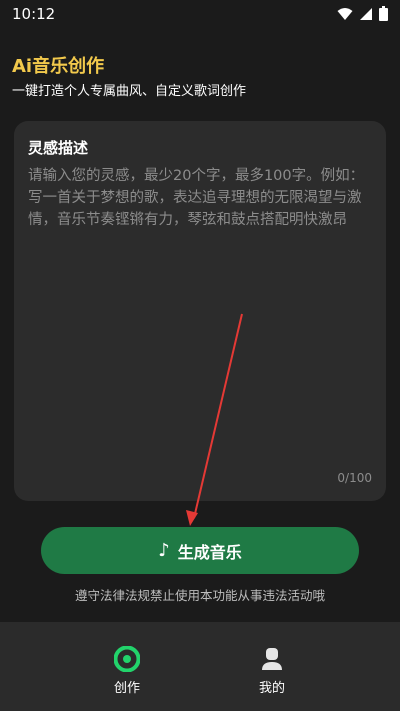 The height and width of the screenshot is (711, 400). What do you see at coordinates (58, 148) in the screenshot?
I see `inspiration-title: 灵感描述` at bounding box center [58, 148].